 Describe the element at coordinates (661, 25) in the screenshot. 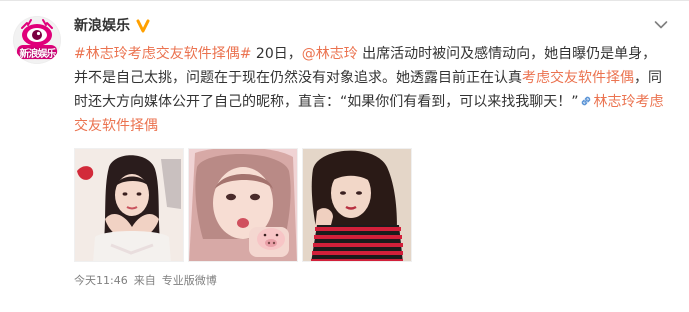

I see `chevron-down-icon` at that location.